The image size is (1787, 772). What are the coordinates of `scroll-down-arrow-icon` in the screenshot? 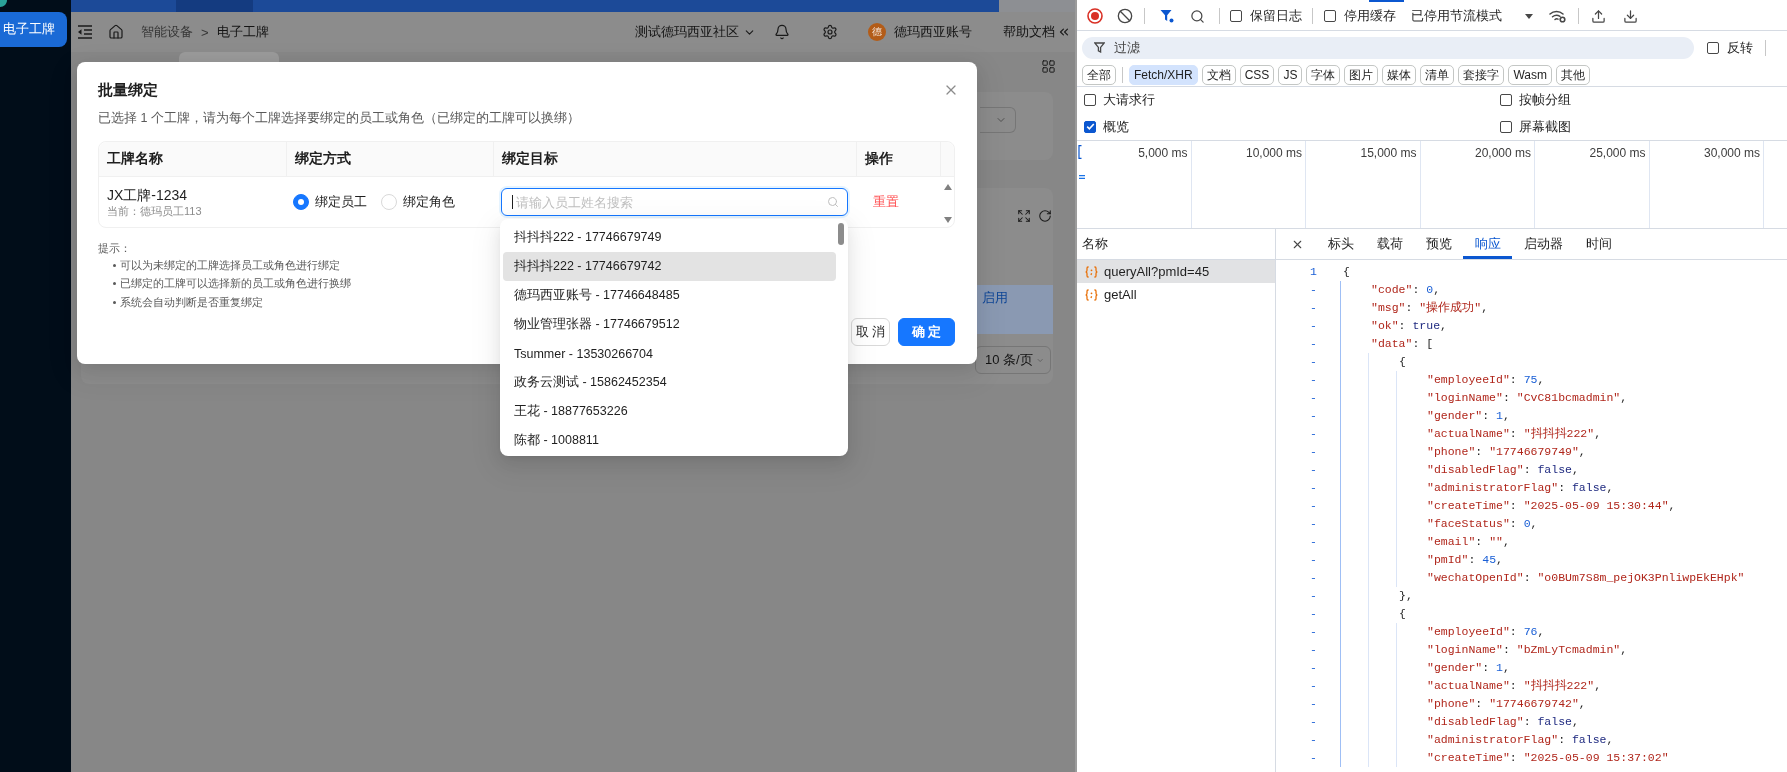 It's located at (947, 220).